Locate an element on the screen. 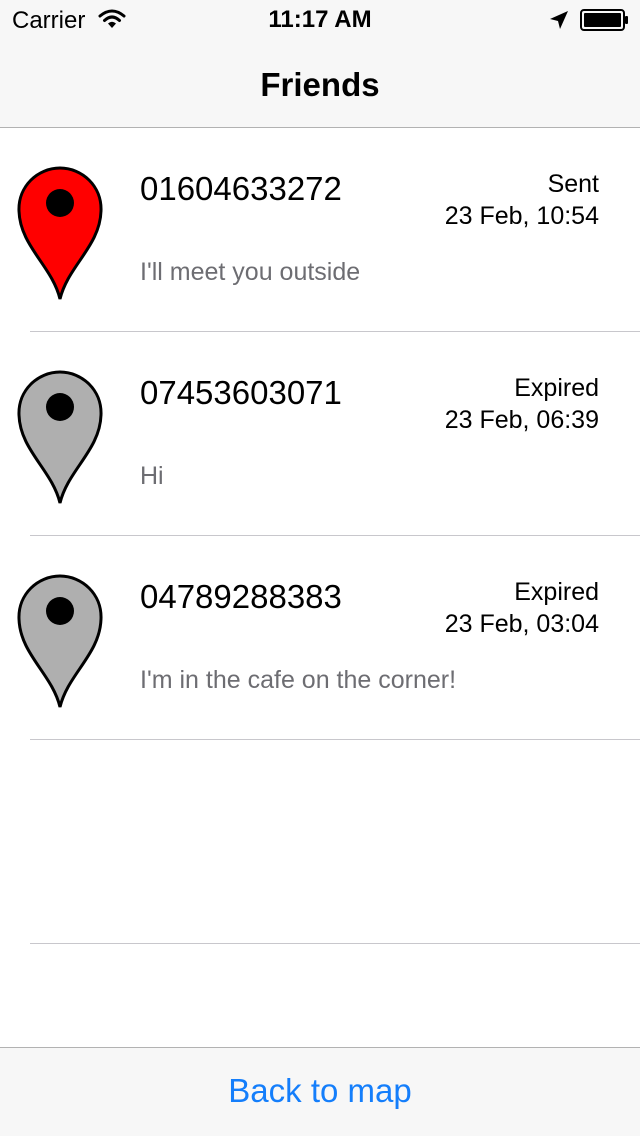 This screenshot has width=640, height=1136. status-bar: Carrier 11:17 AM is located at coordinates (320, 20).